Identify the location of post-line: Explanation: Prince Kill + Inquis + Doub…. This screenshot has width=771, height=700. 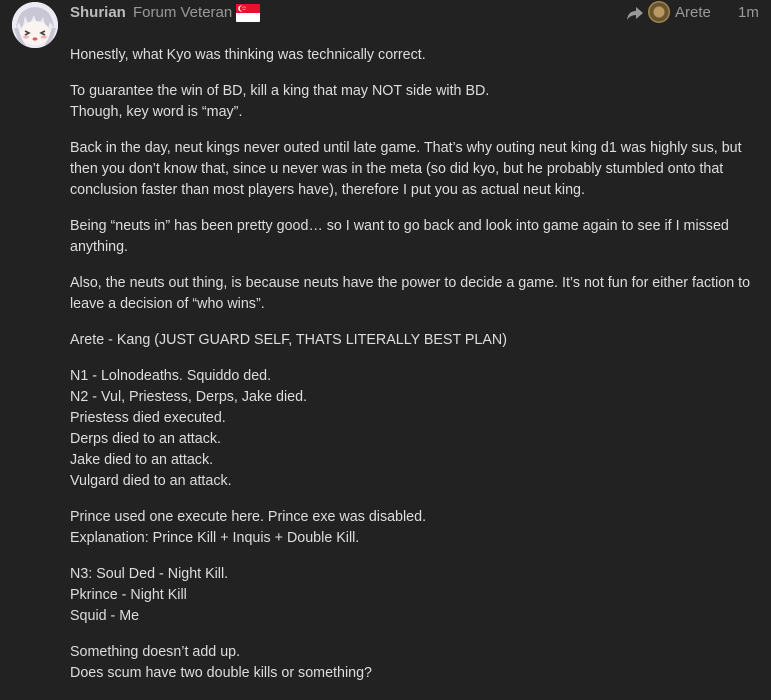
(215, 538).